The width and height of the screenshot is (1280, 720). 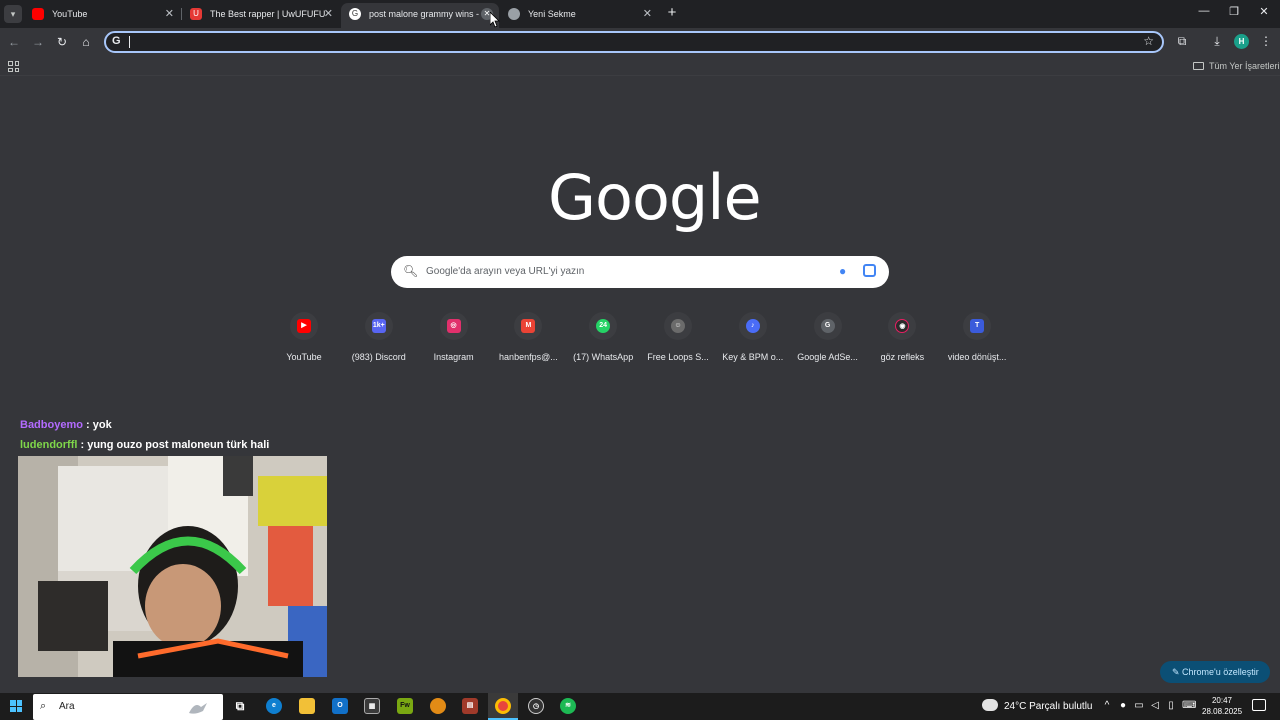 I want to click on extensions-icon: ⧉, so click(x=1182, y=41).